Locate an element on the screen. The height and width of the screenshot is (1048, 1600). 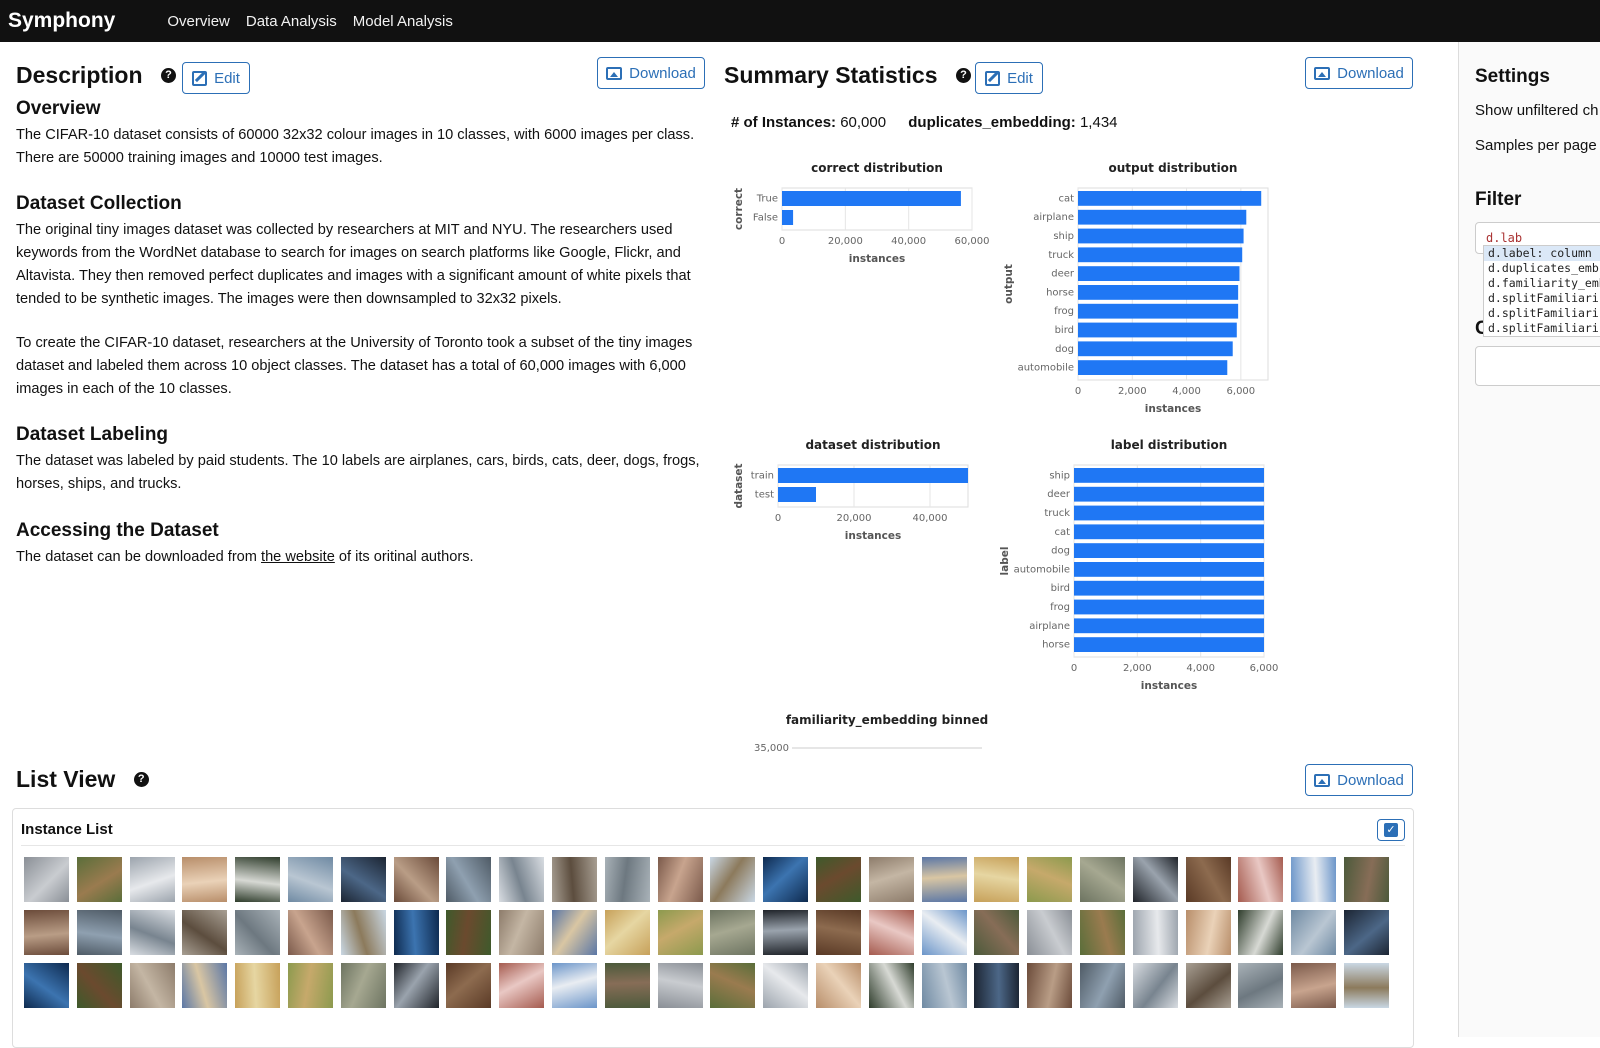
autocomplete-item: d.label: column is located at coordinates (1542, 253).